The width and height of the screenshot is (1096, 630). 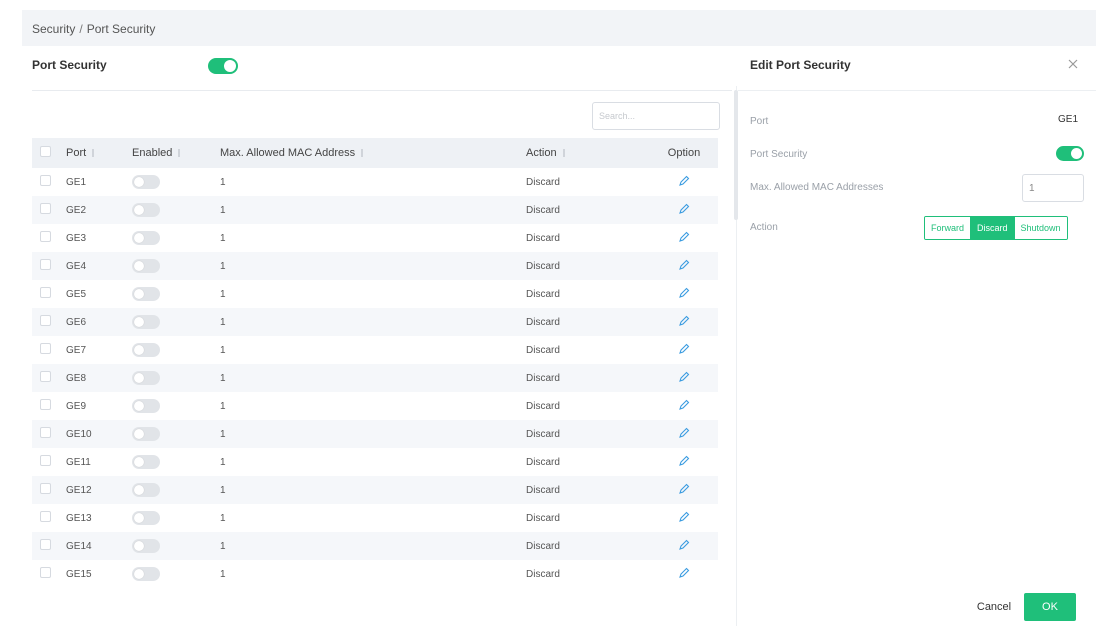 What do you see at coordinates (69, 65) in the screenshot?
I see `page-title: Port Security` at bounding box center [69, 65].